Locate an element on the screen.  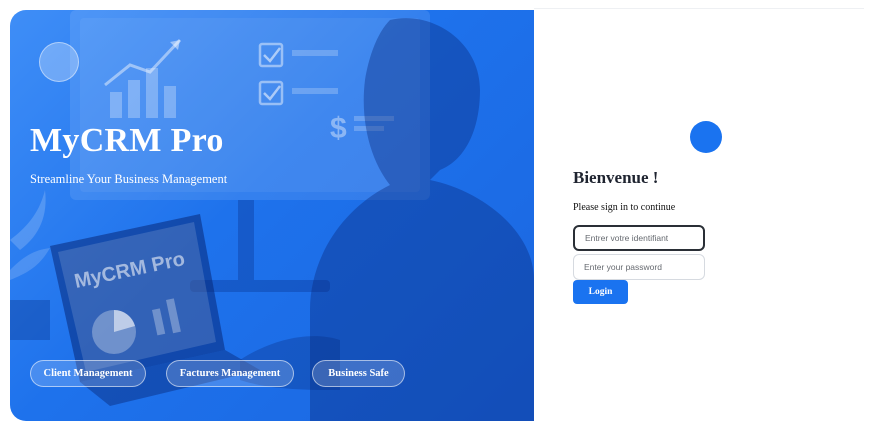
hero-title: MyCRM Pro is located at coordinates (127, 140).